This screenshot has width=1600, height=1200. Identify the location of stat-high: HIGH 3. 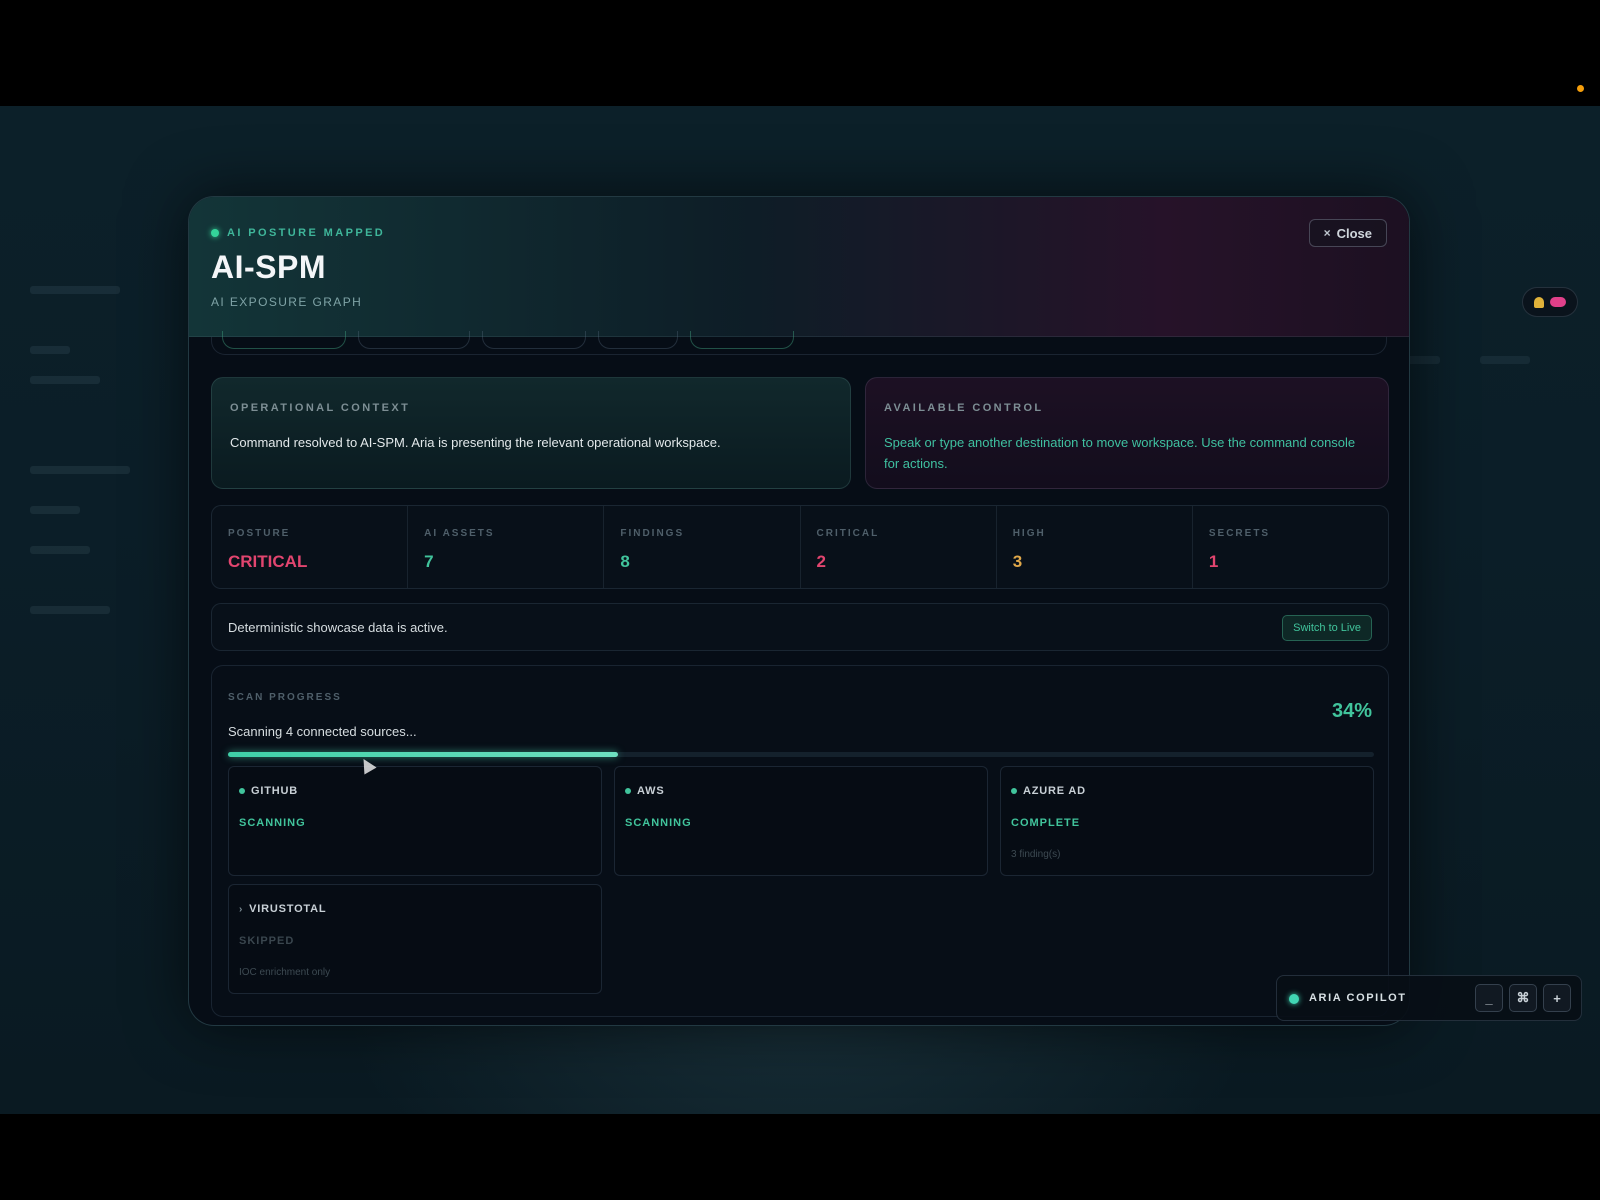
(1095, 547).